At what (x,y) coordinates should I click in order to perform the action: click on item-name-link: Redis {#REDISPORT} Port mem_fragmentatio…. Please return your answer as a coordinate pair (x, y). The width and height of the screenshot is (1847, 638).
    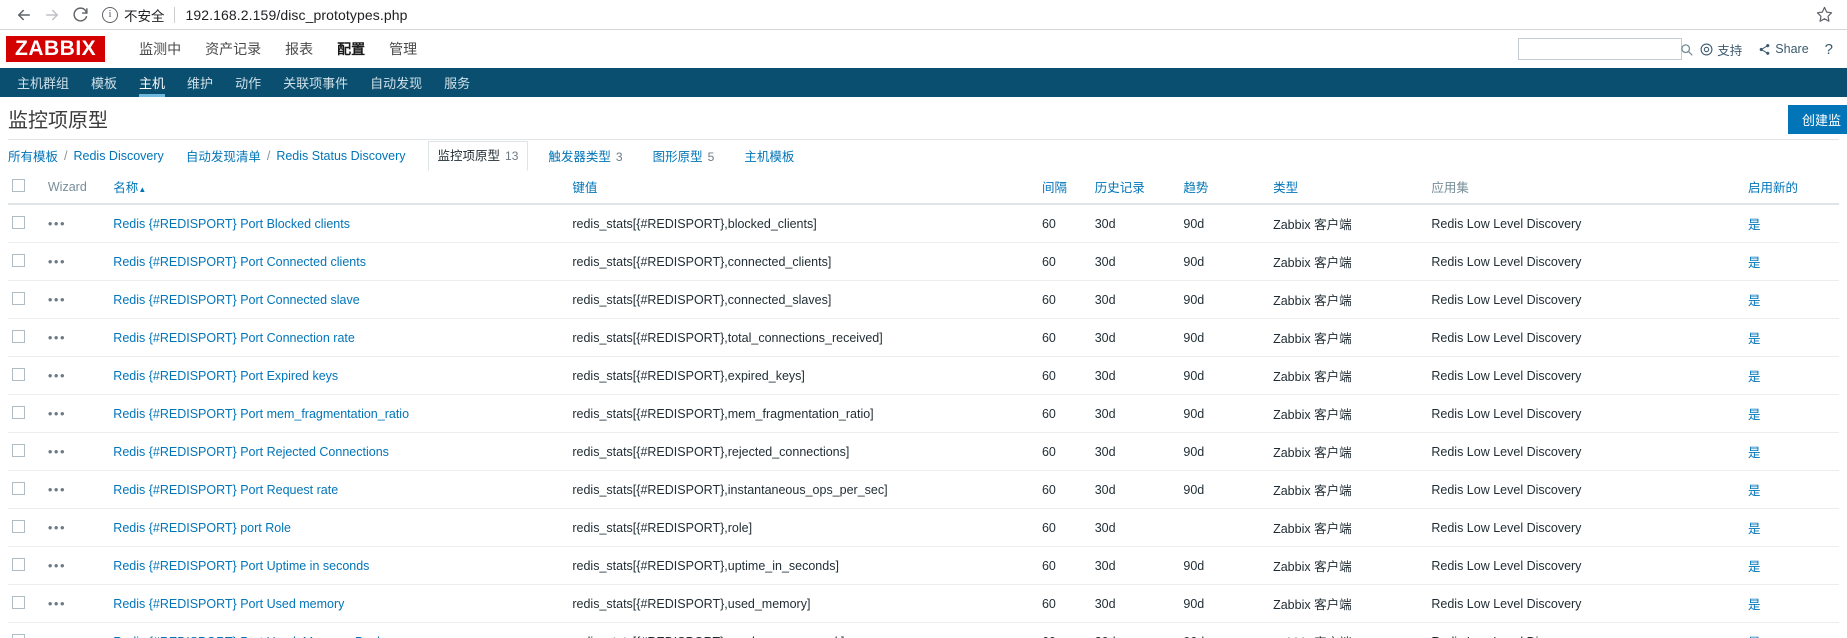
    Looking at the image, I should click on (261, 414).